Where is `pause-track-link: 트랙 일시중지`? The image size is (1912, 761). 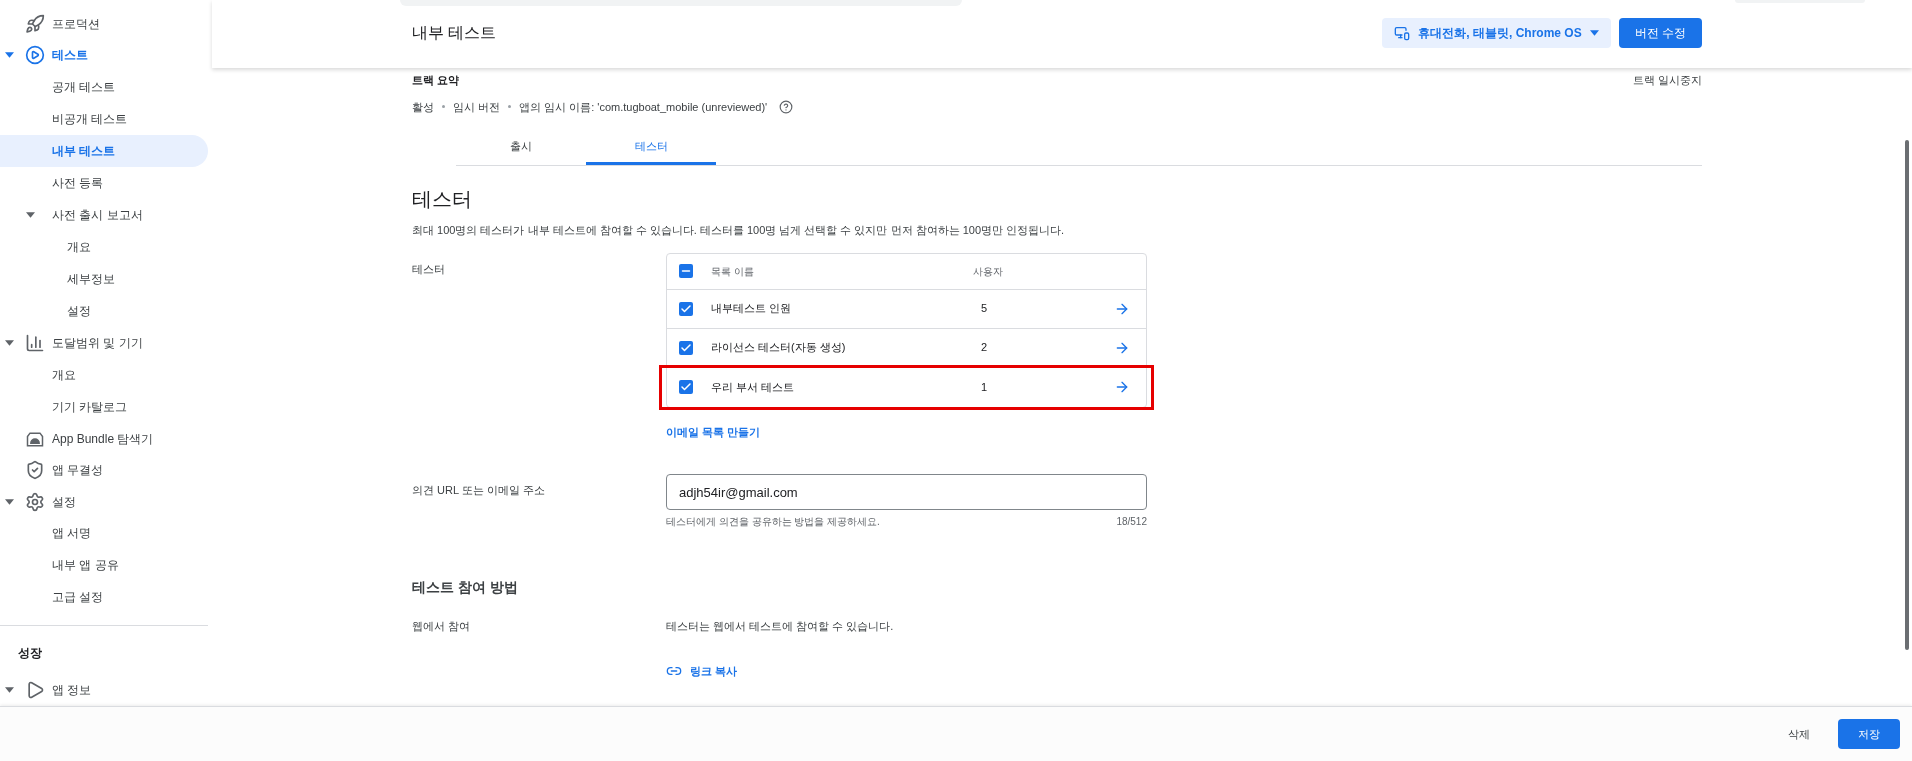
pause-track-link: 트랙 일시중지 is located at coordinates (1667, 80).